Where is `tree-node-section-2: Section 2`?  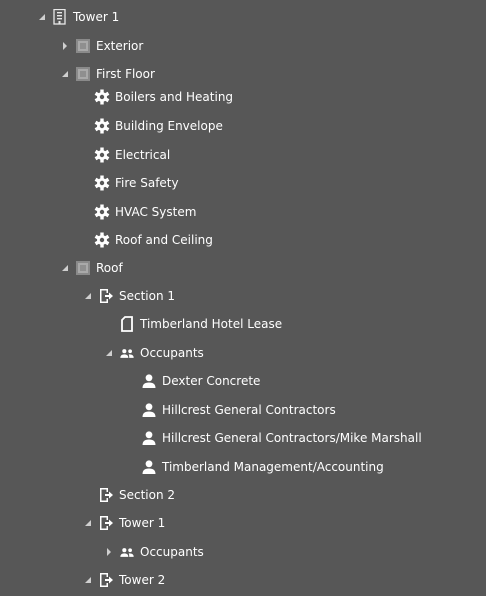
tree-node-section-2: Section 2 is located at coordinates (136, 495).